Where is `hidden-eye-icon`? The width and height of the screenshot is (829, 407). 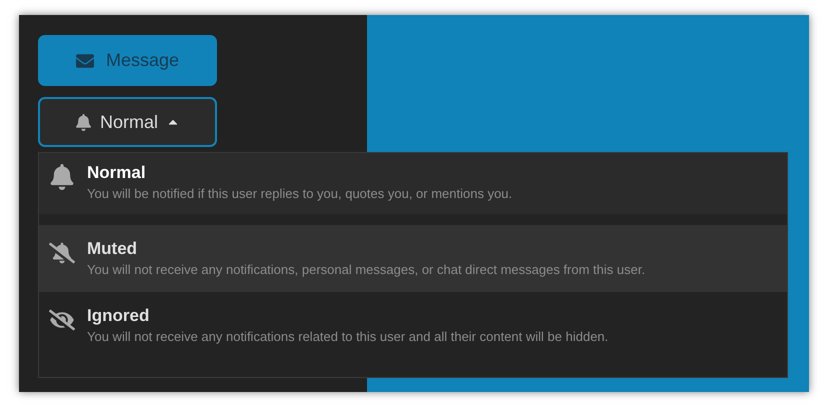
hidden-eye-icon is located at coordinates (62, 320).